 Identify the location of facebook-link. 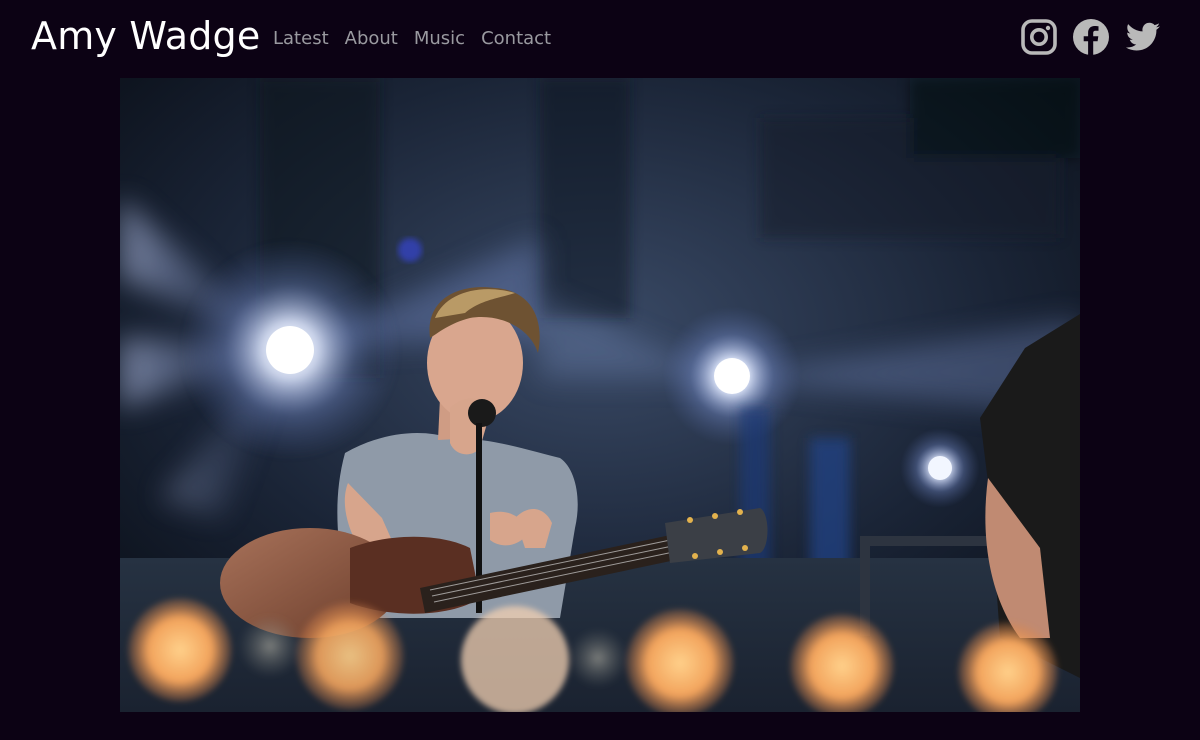
(1091, 37).